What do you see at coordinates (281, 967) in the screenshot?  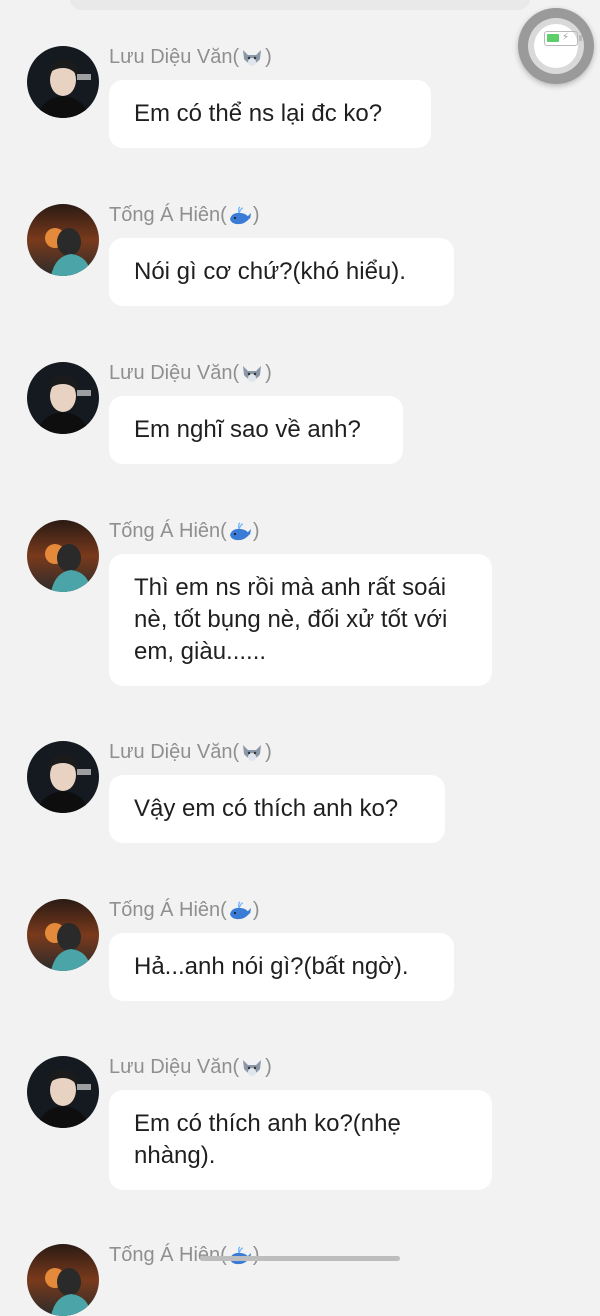 I see `message-bubble: Hả...anh nói gì?(bất ngờ).` at bounding box center [281, 967].